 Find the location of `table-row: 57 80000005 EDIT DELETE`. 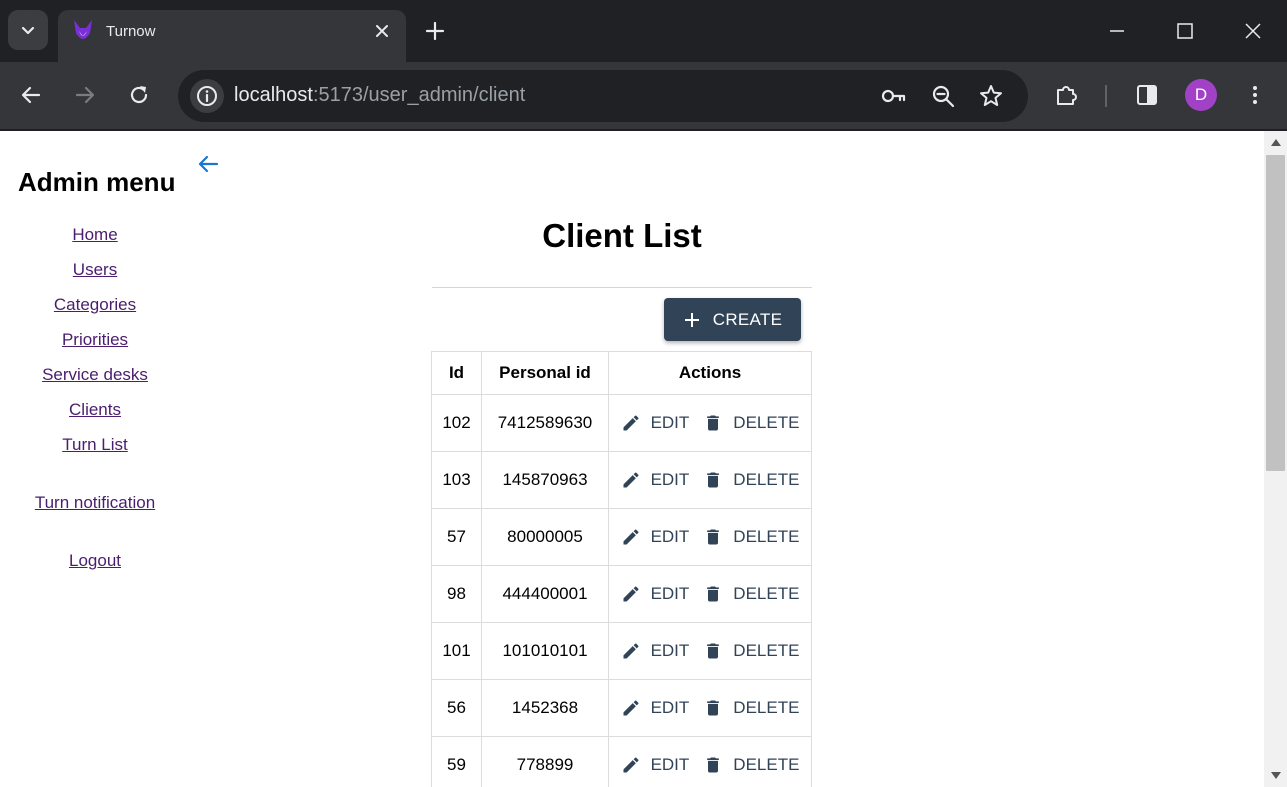

table-row: 57 80000005 EDIT DELETE is located at coordinates (621, 537).